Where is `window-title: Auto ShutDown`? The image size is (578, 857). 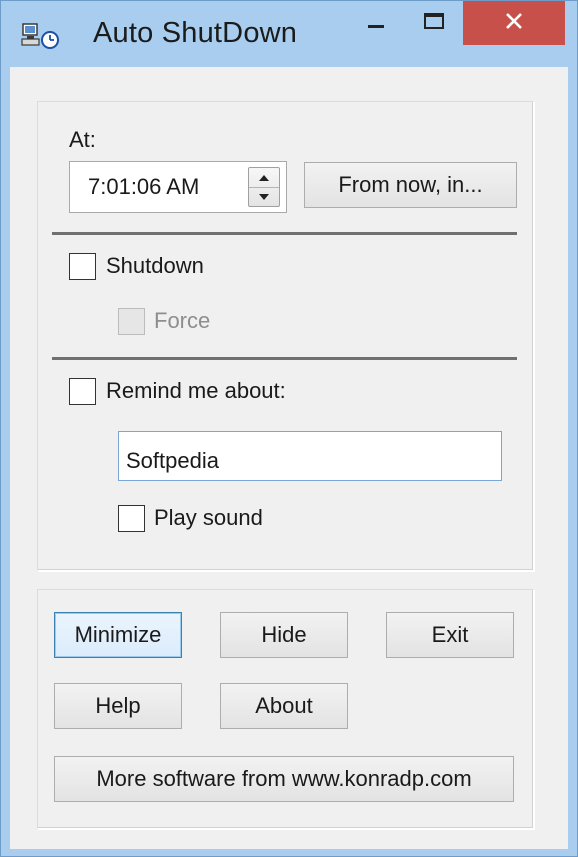 window-title: Auto ShutDown is located at coordinates (195, 33).